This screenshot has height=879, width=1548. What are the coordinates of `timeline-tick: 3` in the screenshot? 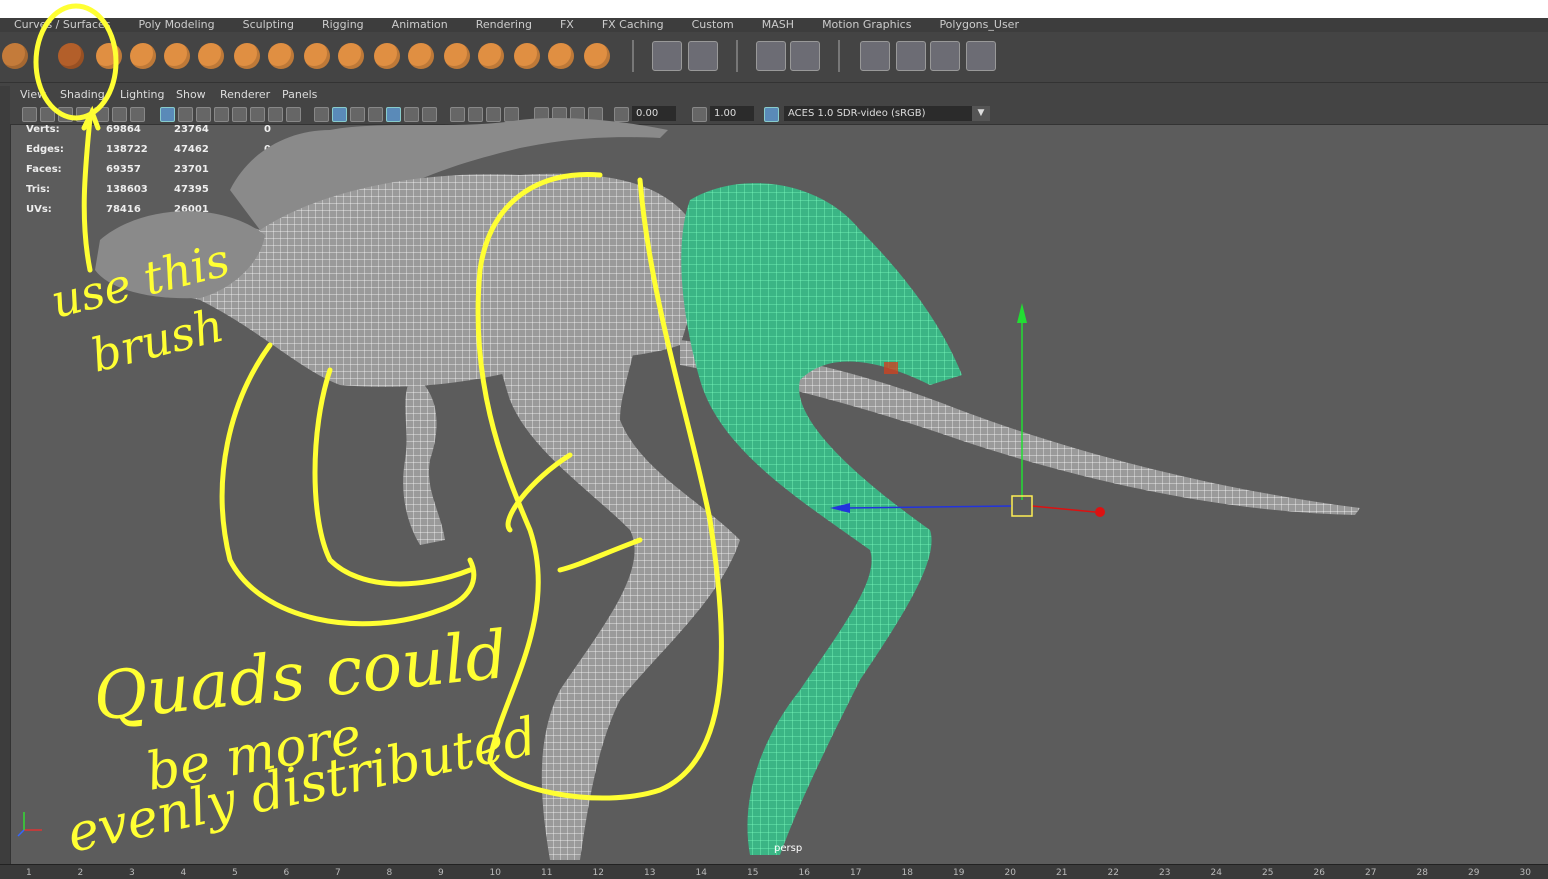 It's located at (132, 873).